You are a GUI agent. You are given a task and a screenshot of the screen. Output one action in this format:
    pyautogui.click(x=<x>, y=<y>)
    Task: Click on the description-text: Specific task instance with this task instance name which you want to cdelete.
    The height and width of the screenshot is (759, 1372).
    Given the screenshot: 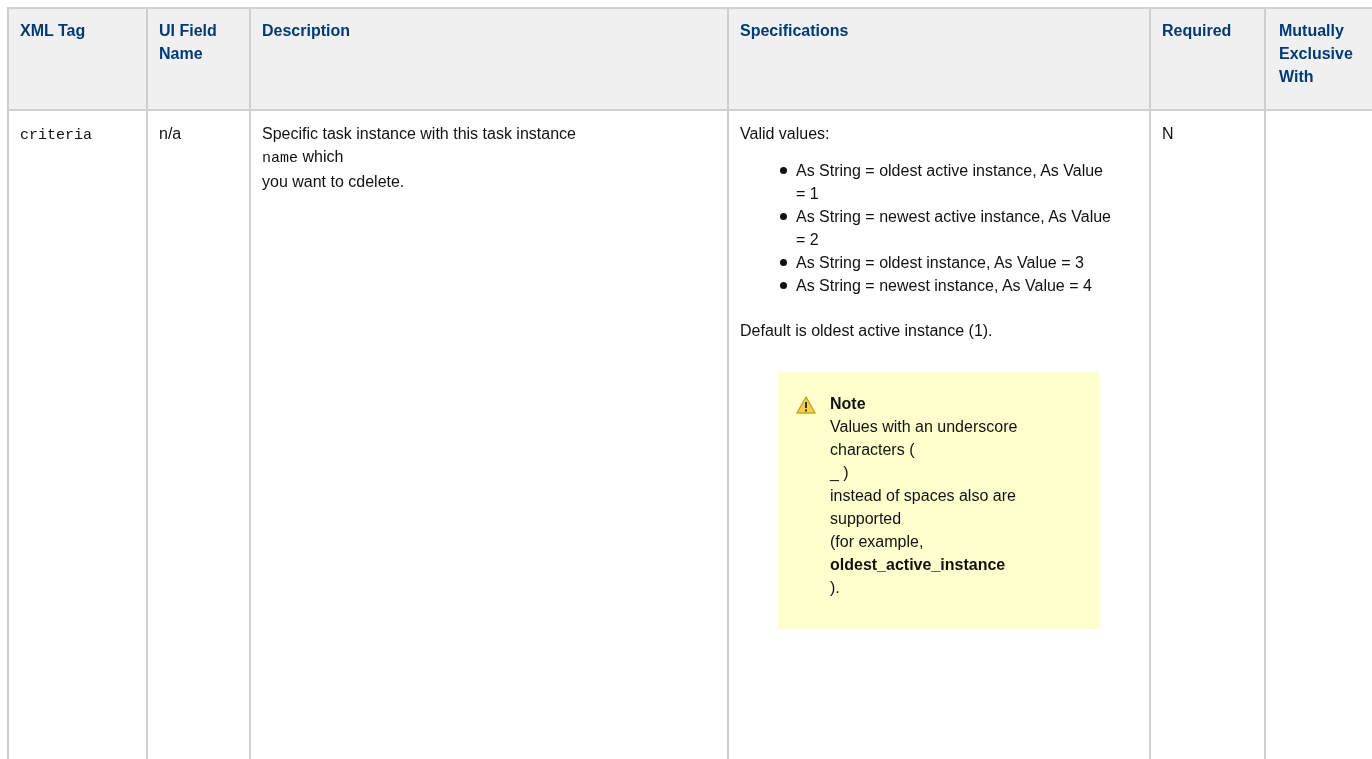 What is the action you would take?
    pyautogui.click(x=419, y=158)
    